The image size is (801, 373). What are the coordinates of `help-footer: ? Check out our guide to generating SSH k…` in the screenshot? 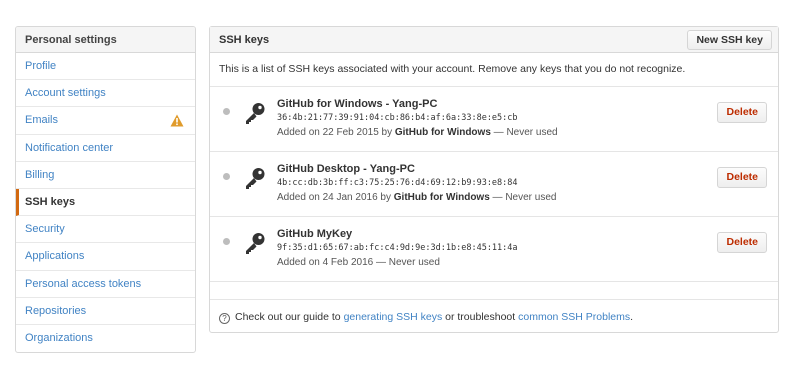 It's located at (494, 316).